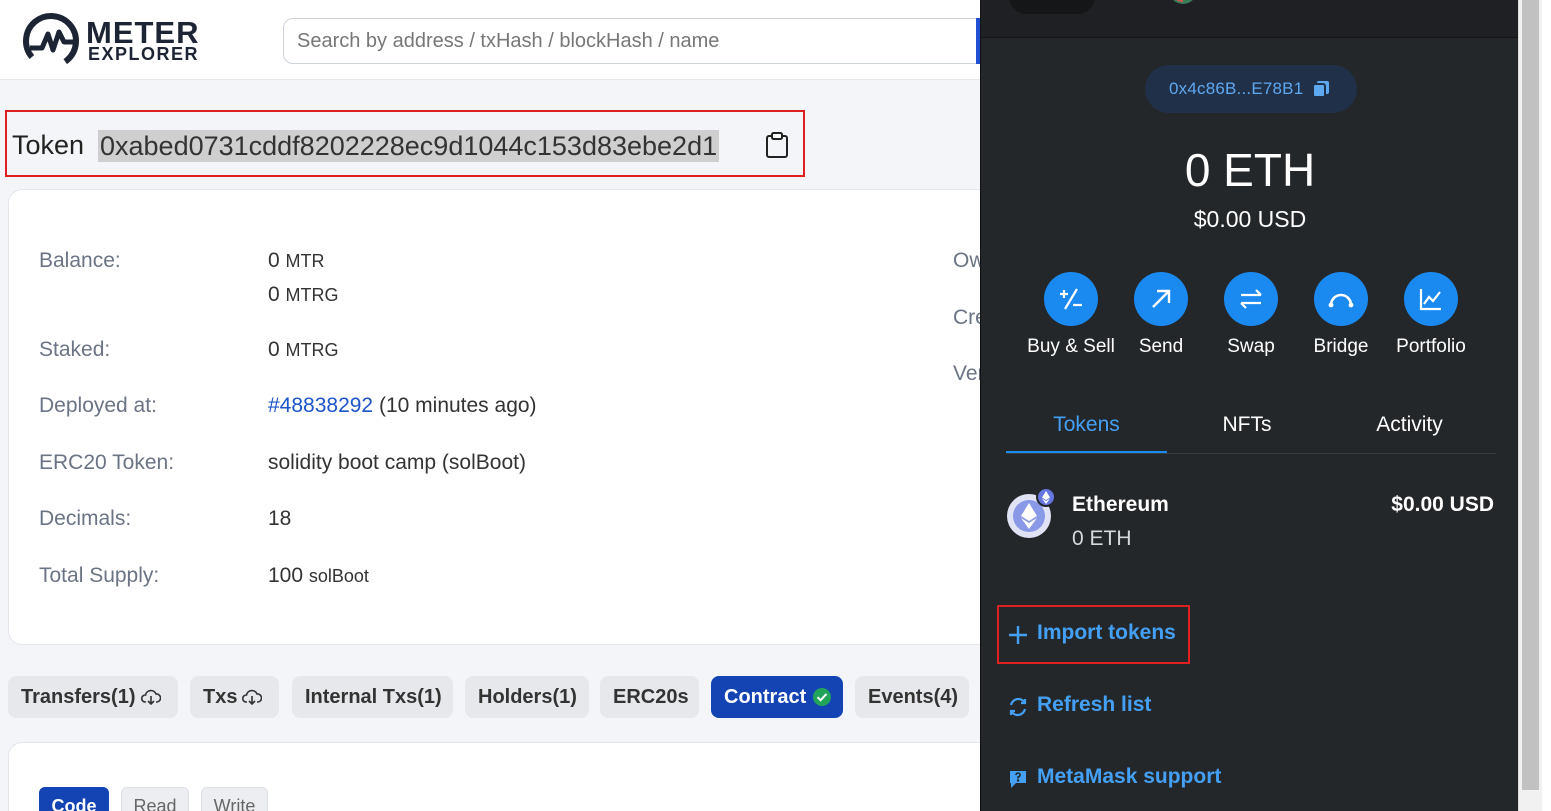 The width and height of the screenshot is (1551, 811). I want to click on swap-circle, so click(1251, 299).